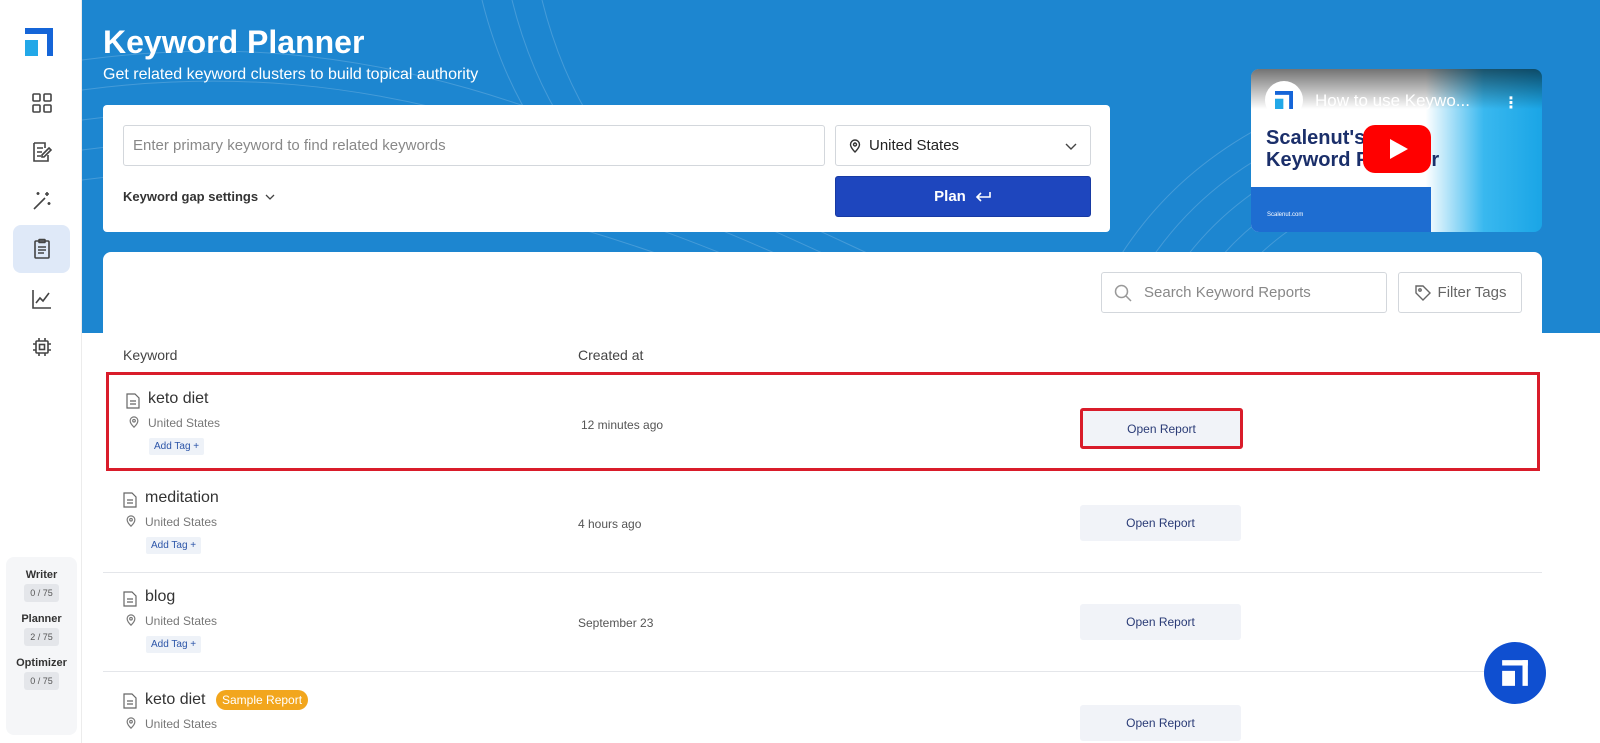 The image size is (1600, 743). I want to click on support-chat-button, so click(1515, 673).